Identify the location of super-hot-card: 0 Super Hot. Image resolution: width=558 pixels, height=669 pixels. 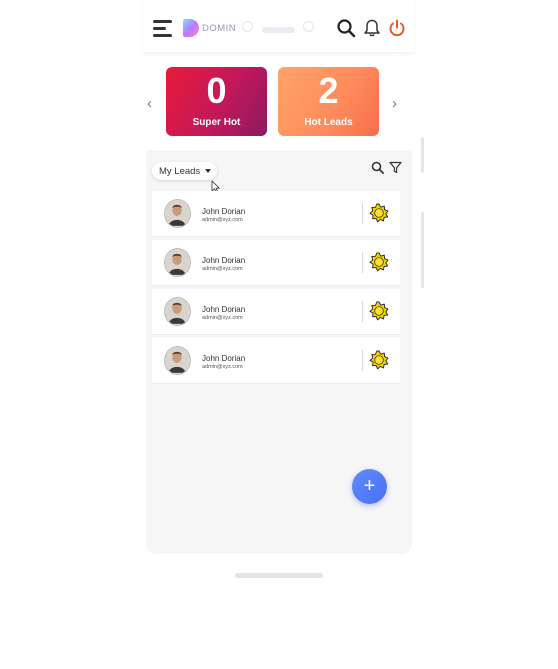
(216, 101).